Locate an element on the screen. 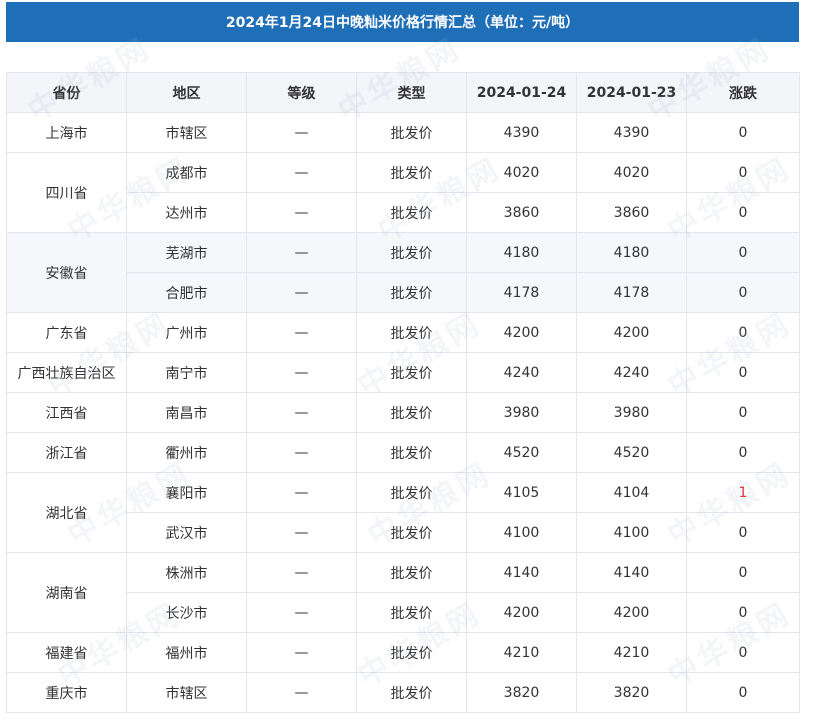 This screenshot has width=813, height=723. cell-region: 长沙市 is located at coordinates (186, 612).